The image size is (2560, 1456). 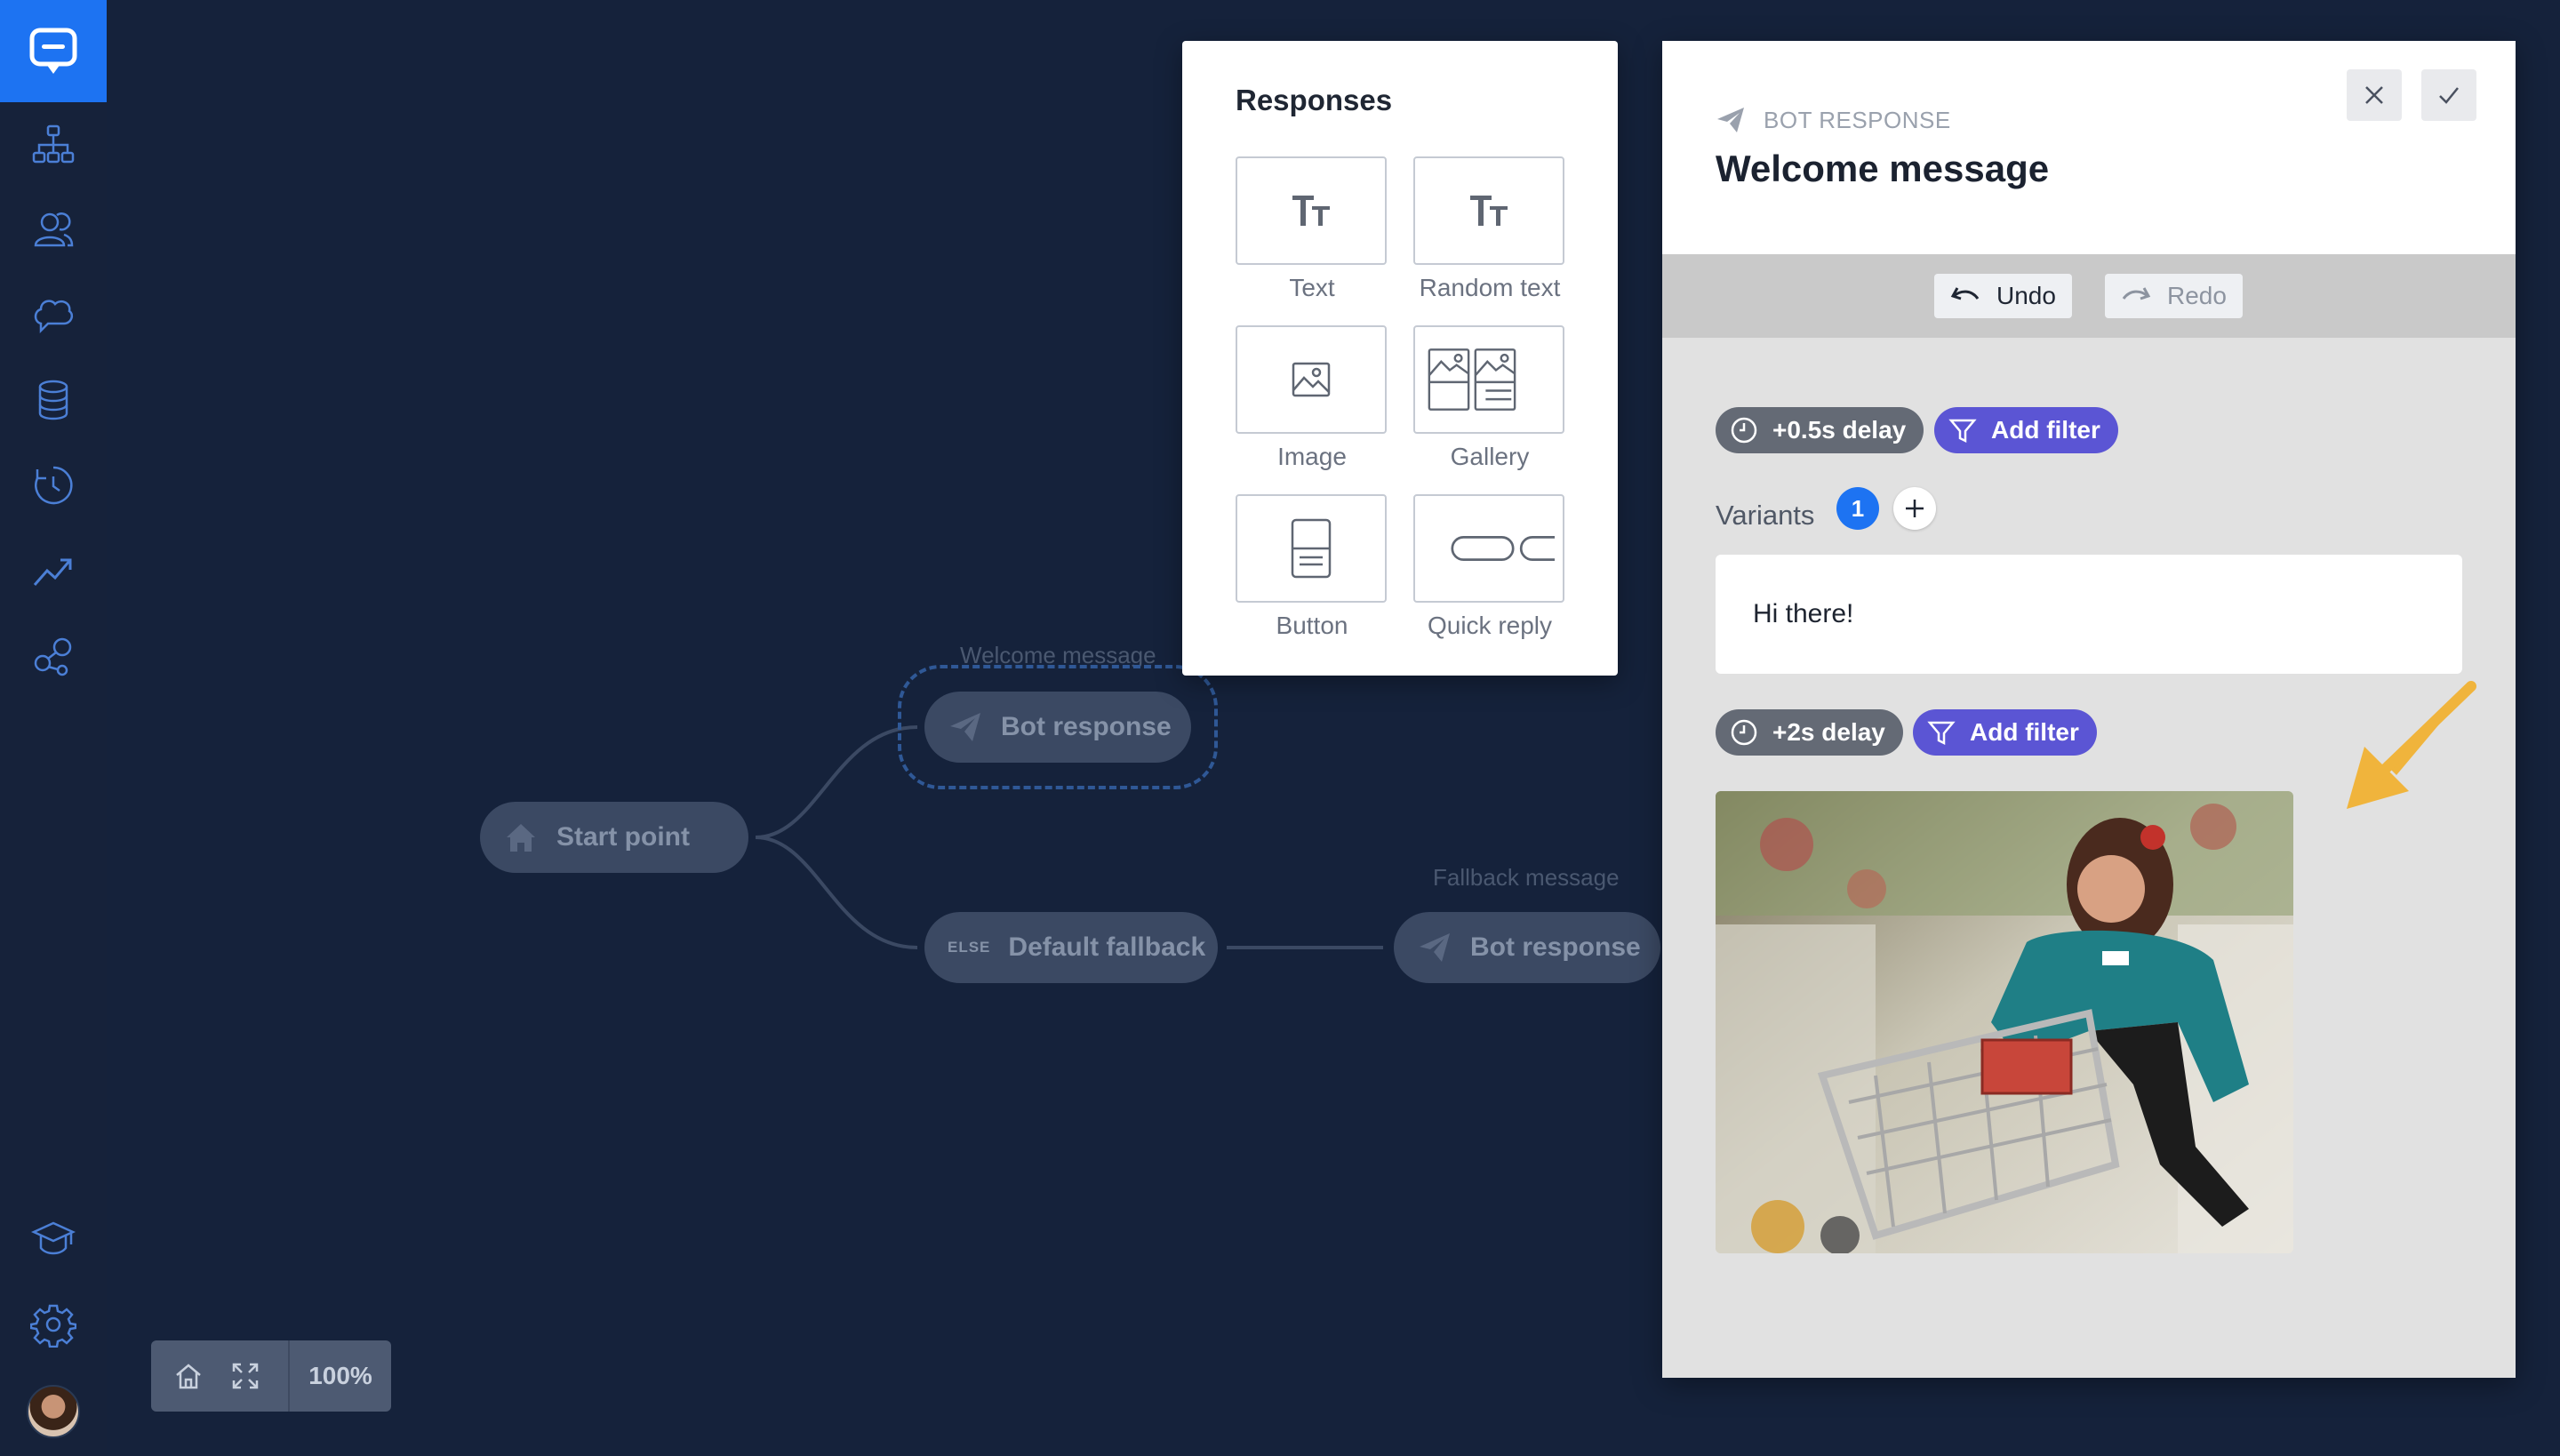 I want to click on add-variant-button, so click(x=1914, y=508).